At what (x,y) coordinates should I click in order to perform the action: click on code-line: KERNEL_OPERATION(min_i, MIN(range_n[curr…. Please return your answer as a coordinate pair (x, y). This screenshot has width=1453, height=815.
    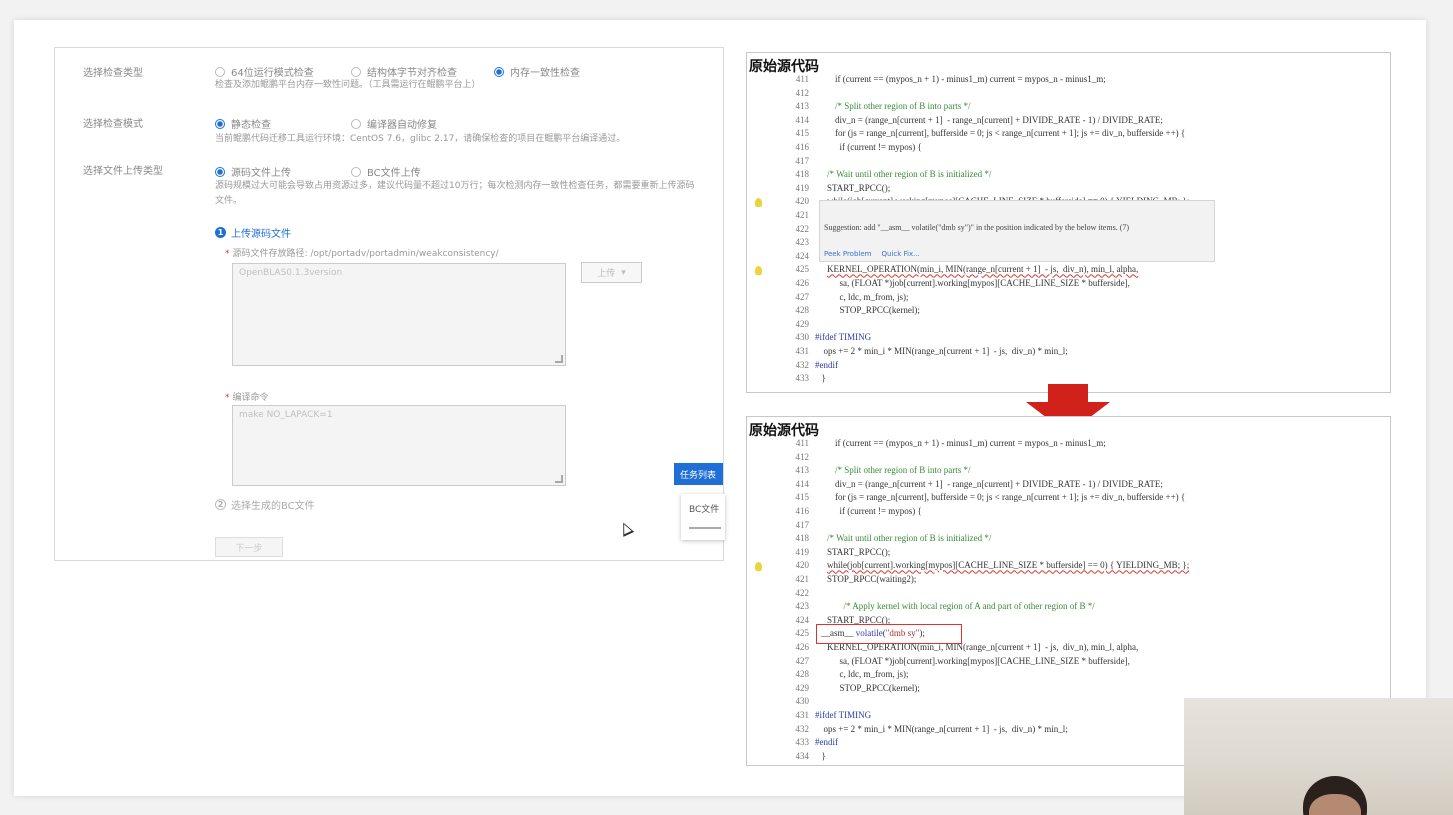
    Looking at the image, I should click on (982, 269).